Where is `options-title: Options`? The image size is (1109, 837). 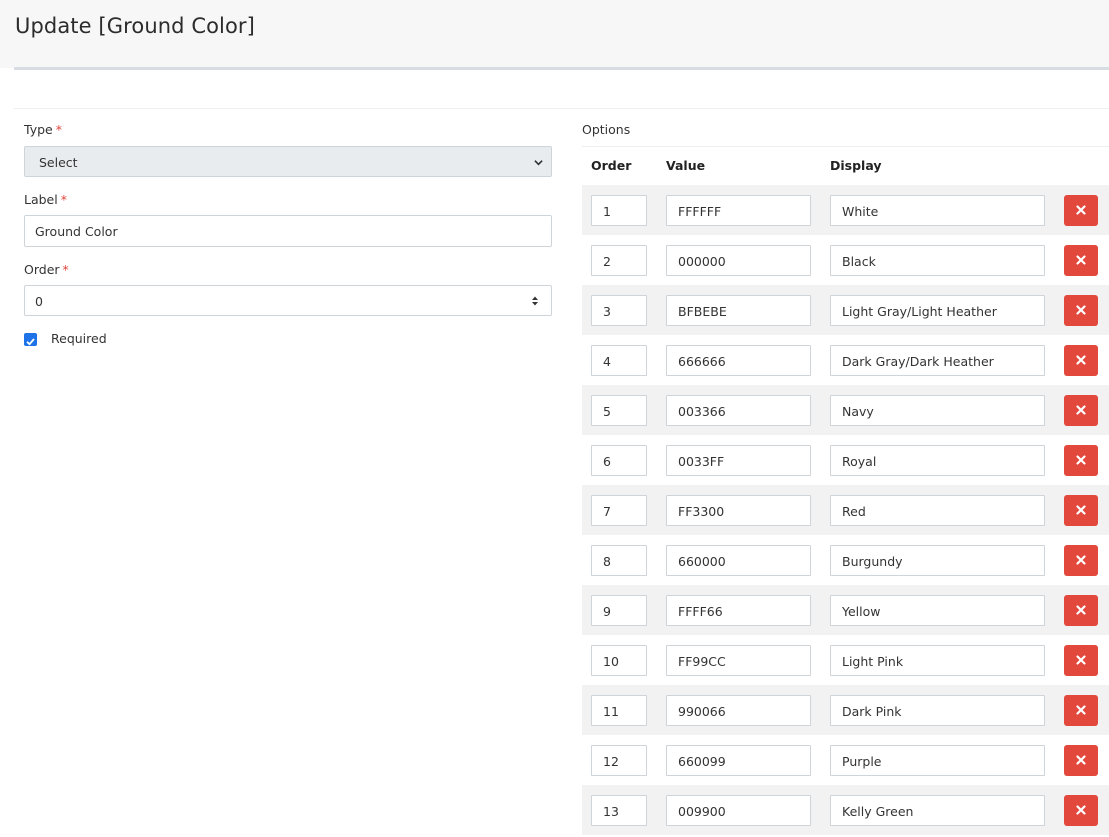
options-title: Options is located at coordinates (606, 129).